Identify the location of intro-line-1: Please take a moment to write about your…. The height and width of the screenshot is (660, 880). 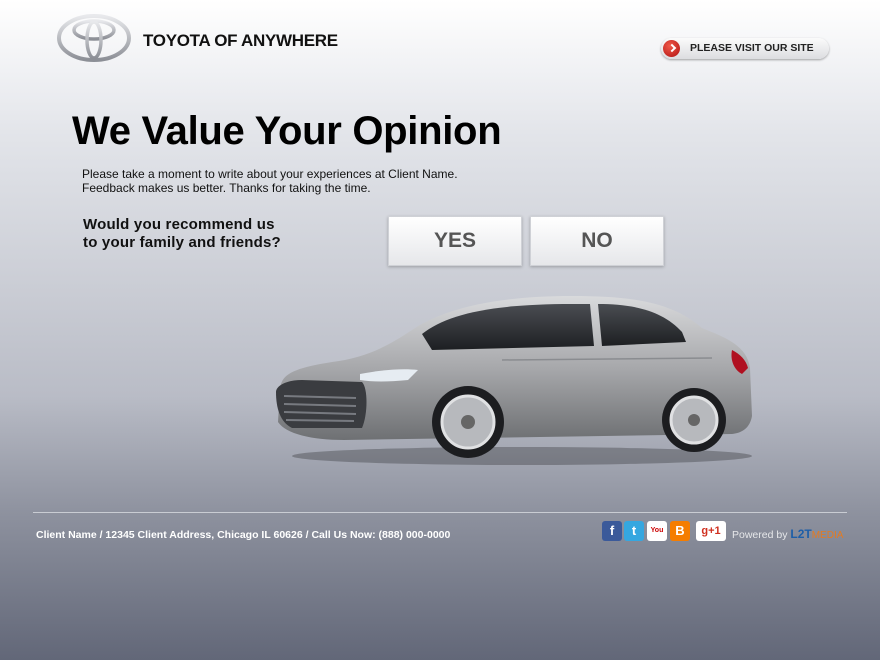
(270, 174).